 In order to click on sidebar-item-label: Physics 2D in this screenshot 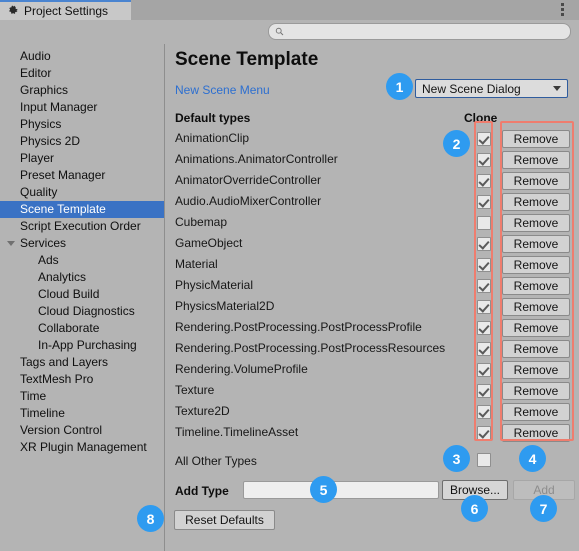, I will do `click(50, 141)`.